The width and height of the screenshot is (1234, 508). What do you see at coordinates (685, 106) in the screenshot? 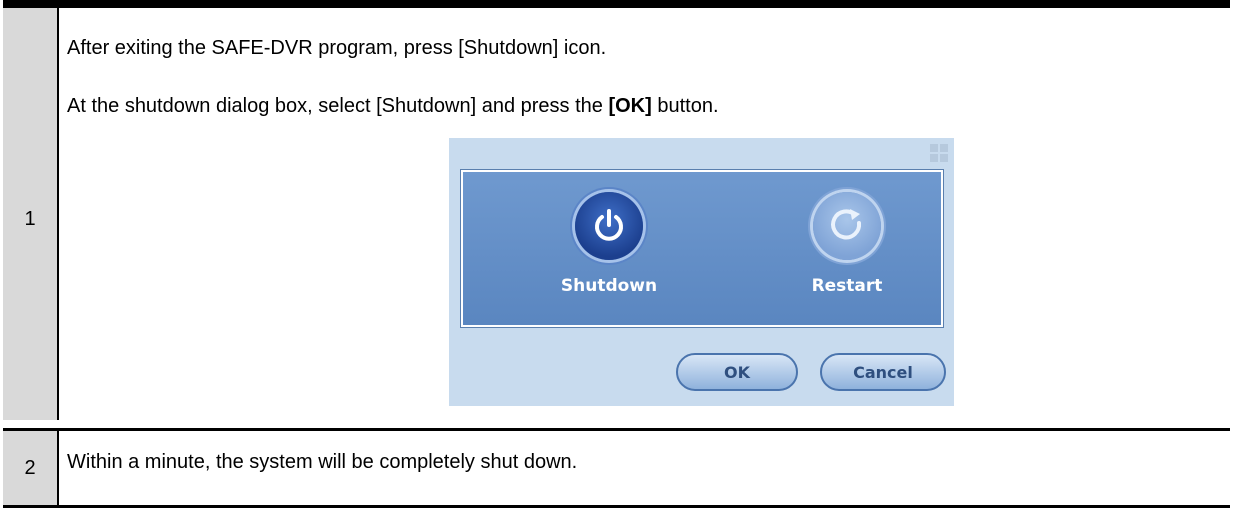
I see `step-text-part: button.` at bounding box center [685, 106].